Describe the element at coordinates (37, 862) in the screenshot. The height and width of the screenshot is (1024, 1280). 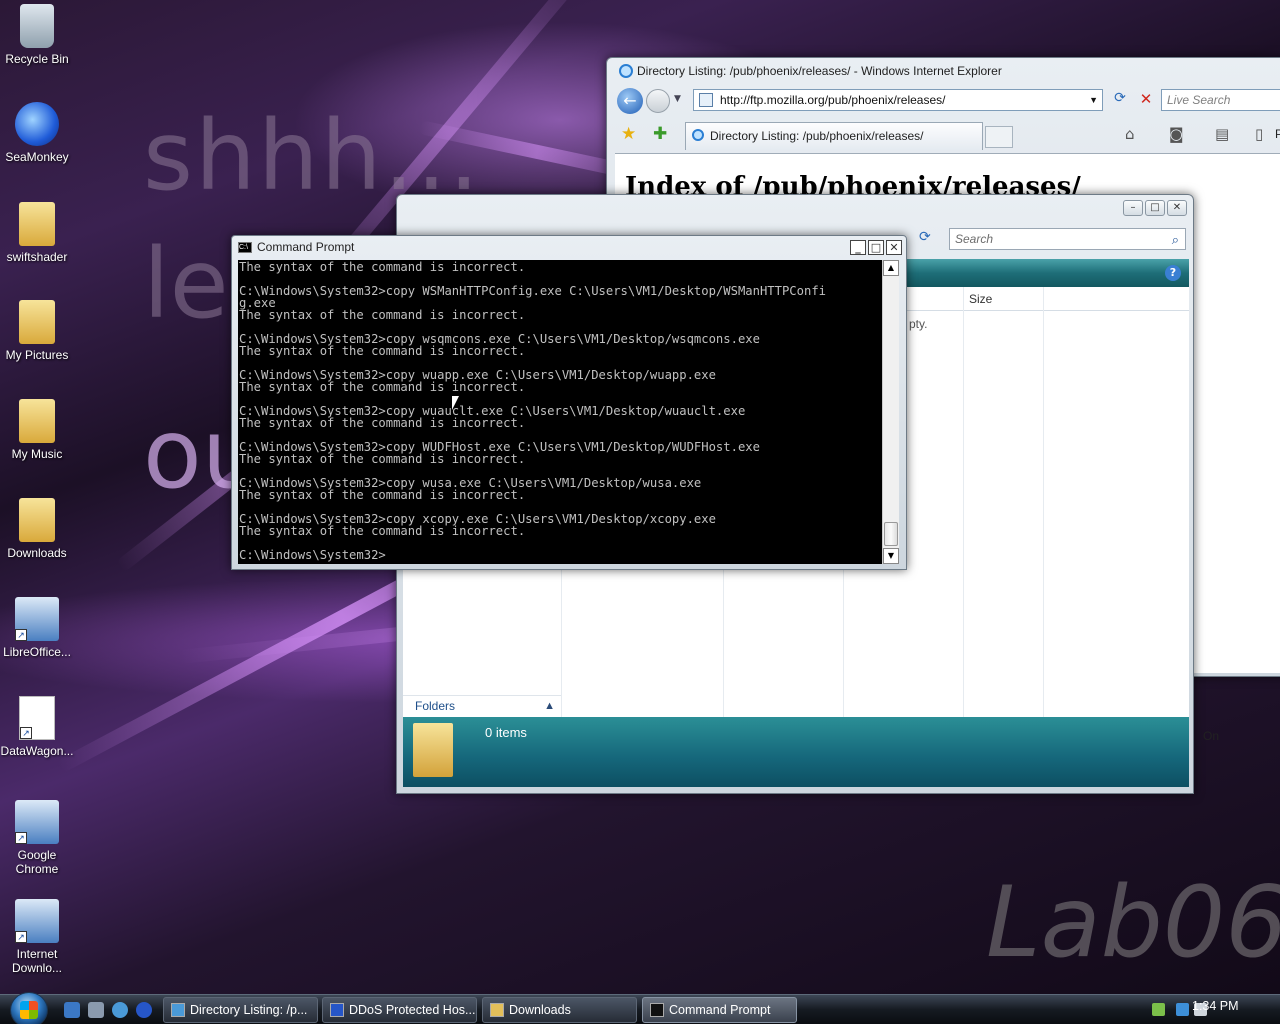
I see `desktop-icon-label: Google Chrome` at that location.